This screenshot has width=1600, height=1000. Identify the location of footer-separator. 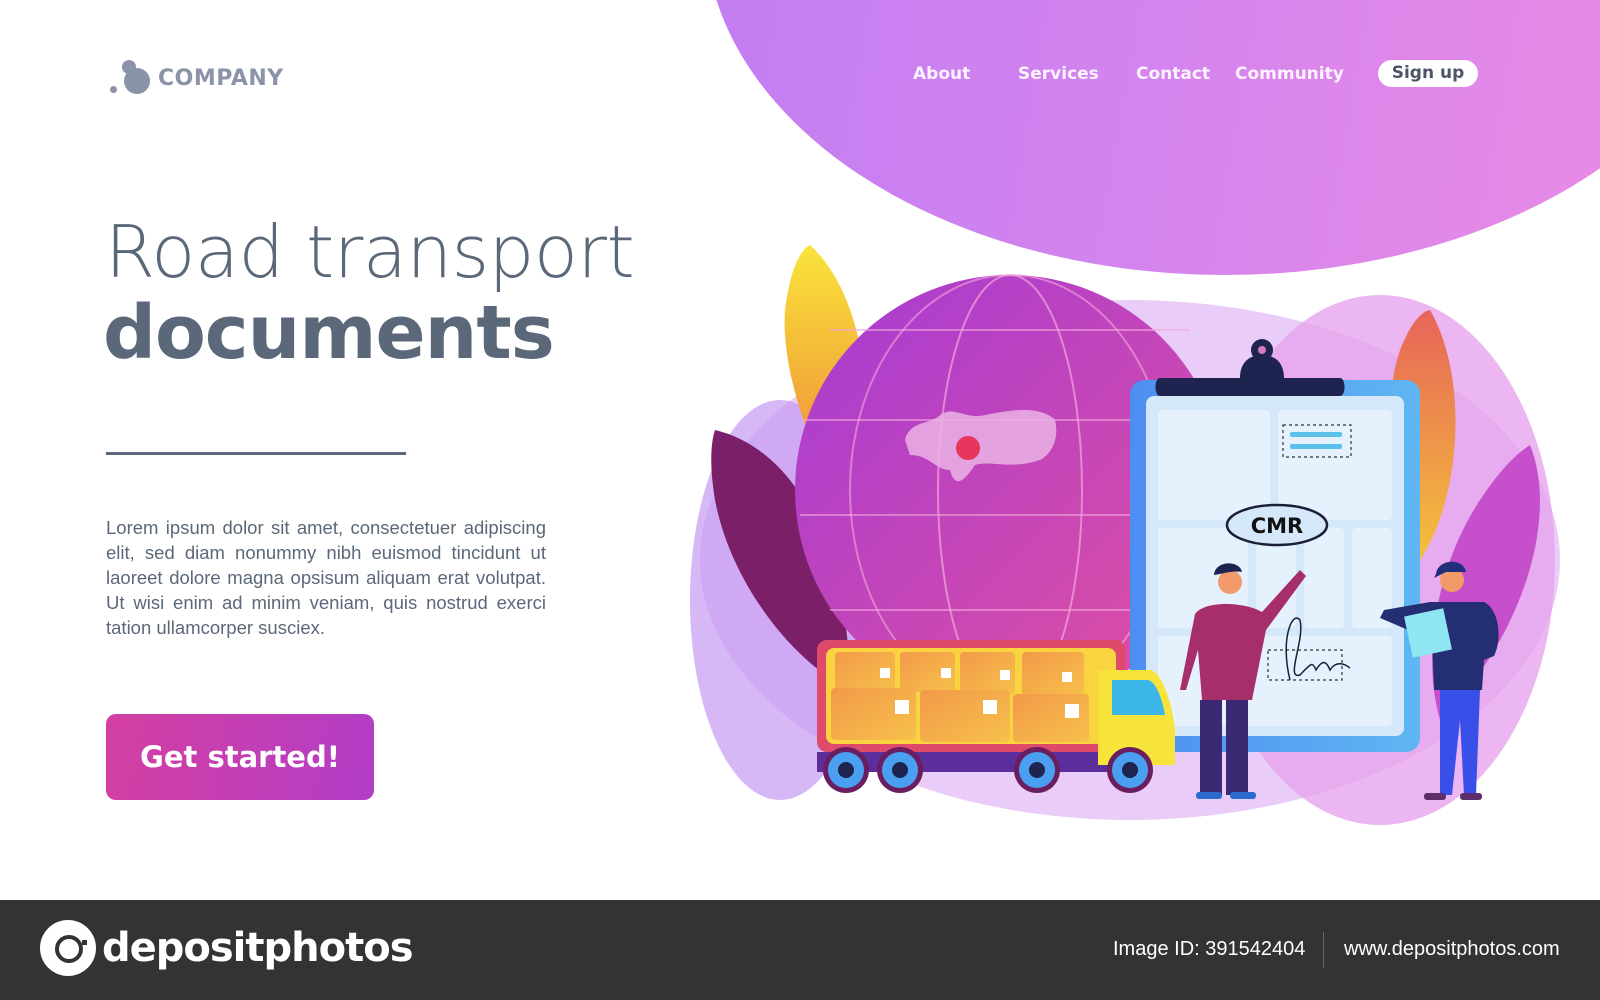
(1323, 950).